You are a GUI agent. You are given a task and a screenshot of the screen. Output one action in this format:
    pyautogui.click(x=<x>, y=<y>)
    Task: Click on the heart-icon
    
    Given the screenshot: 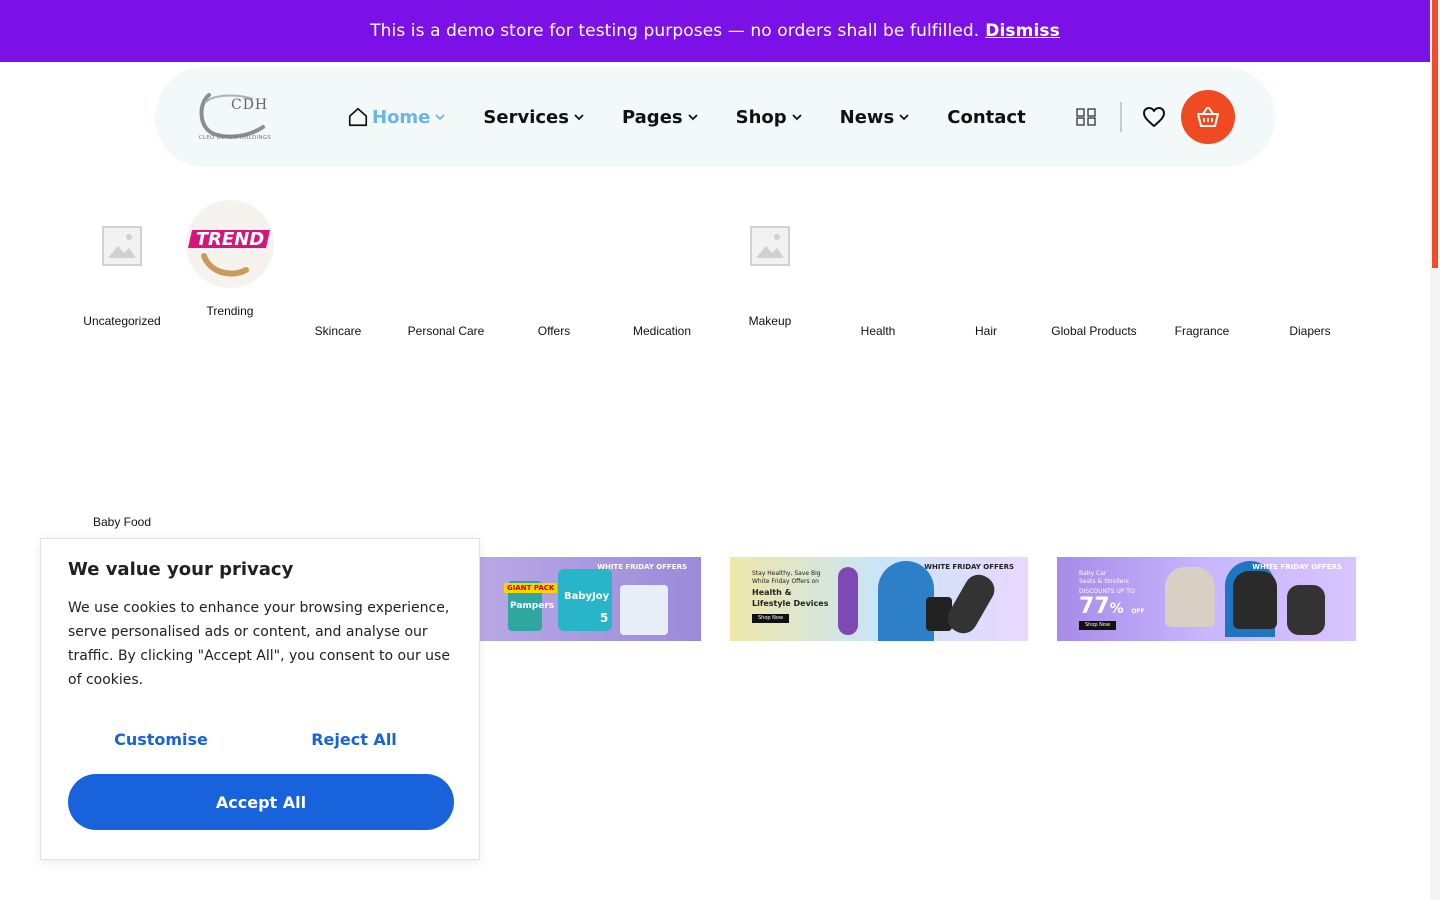 What is the action you would take?
    pyautogui.click(x=1154, y=117)
    